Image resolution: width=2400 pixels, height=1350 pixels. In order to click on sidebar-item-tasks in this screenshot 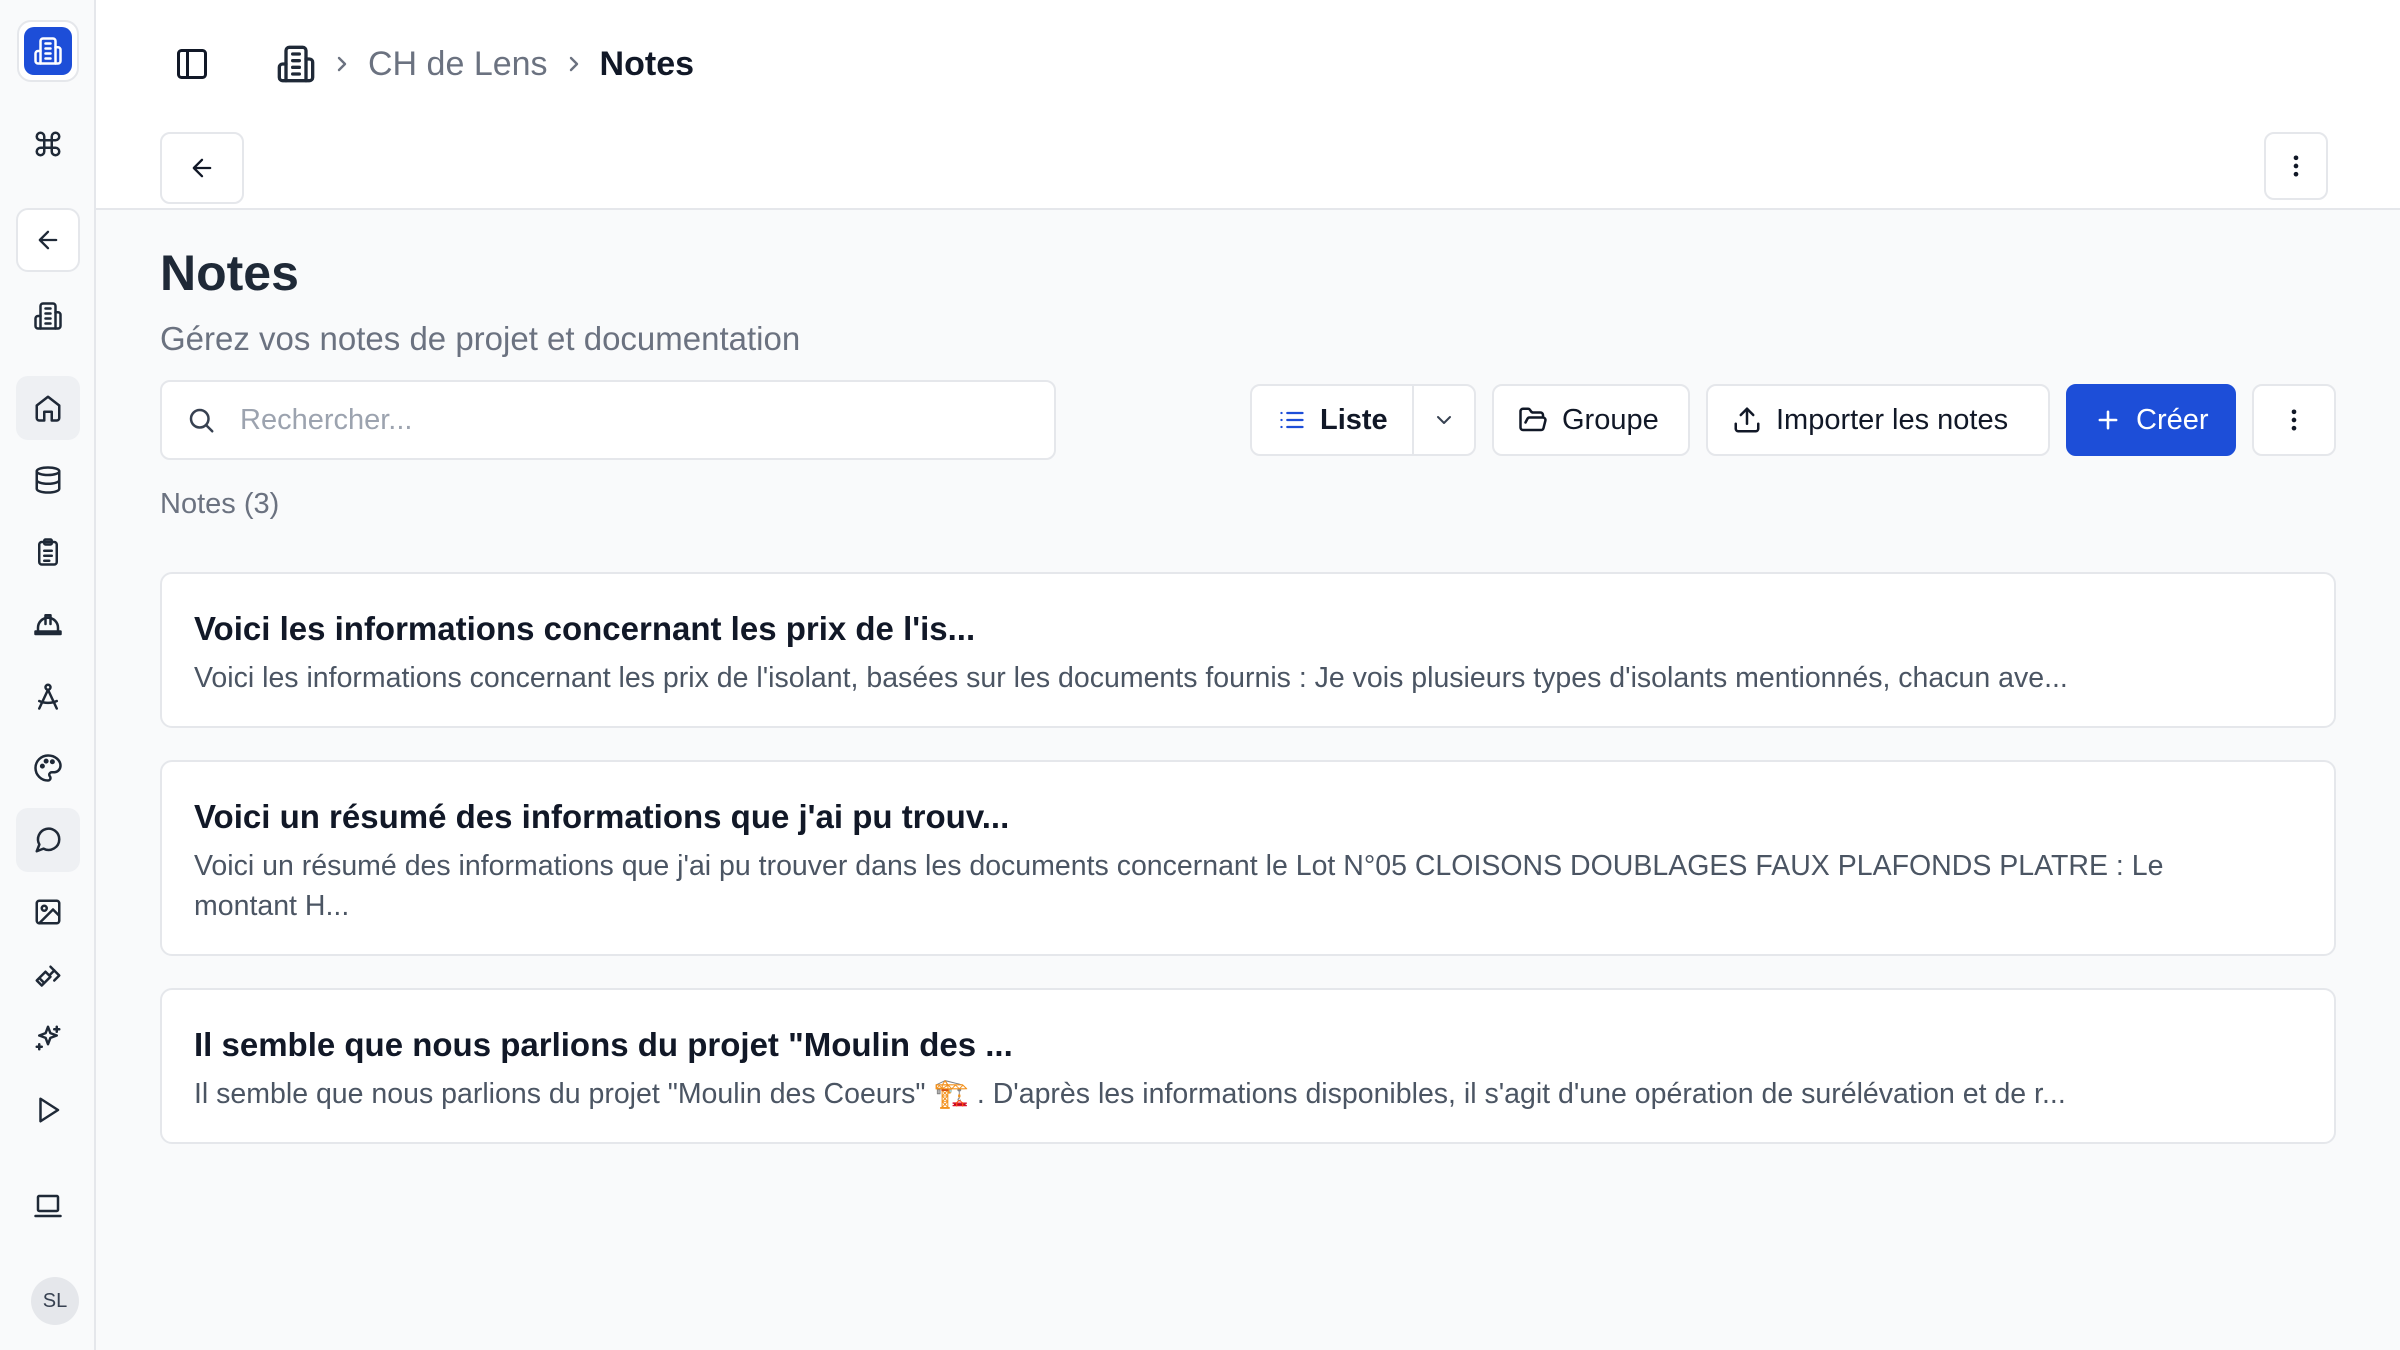, I will do `click(48, 552)`.